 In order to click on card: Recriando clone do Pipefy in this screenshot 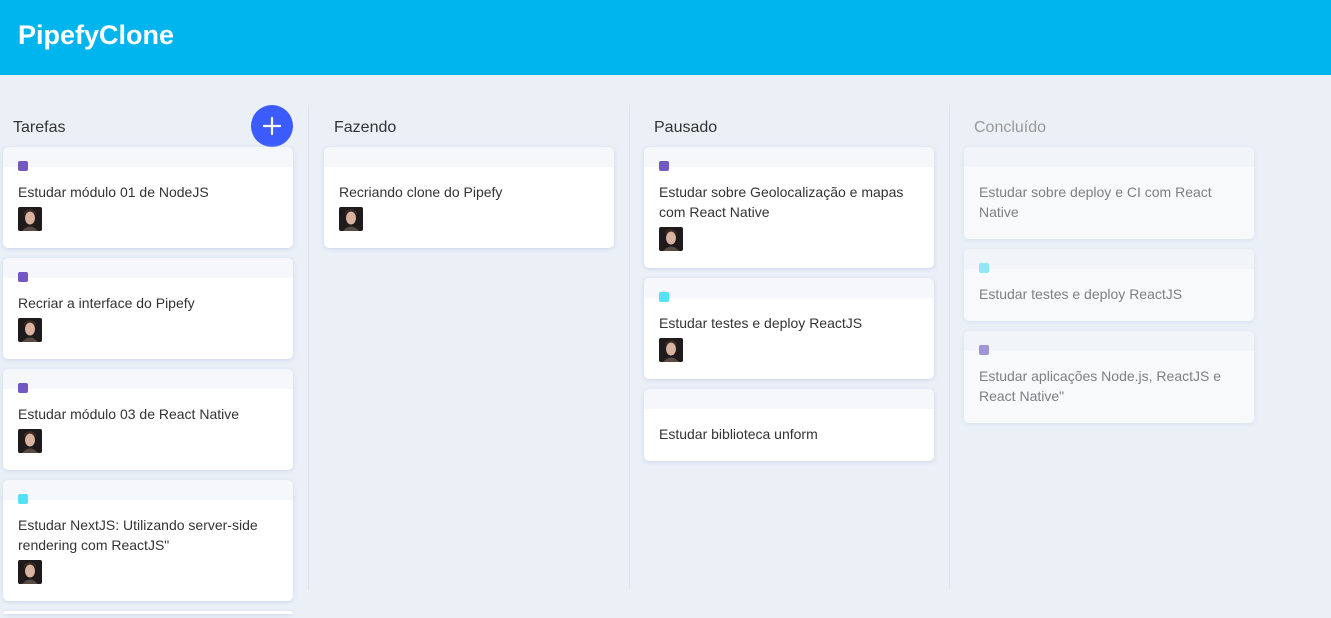, I will do `click(469, 197)`.